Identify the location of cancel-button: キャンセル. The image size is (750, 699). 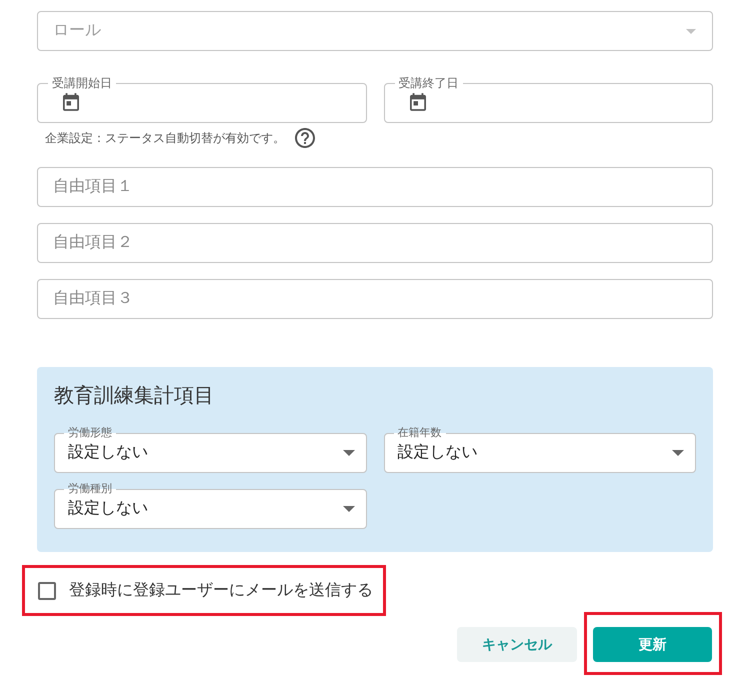
(517, 644).